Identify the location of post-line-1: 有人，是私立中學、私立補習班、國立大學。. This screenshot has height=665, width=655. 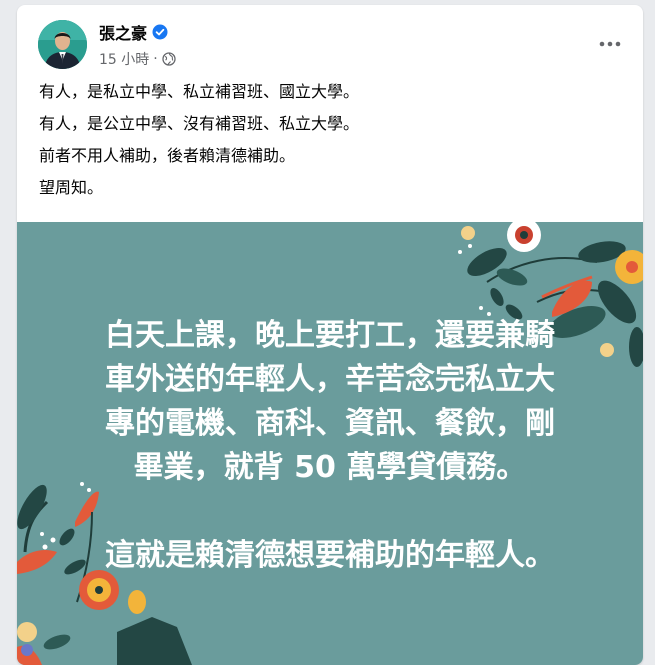
(199, 91).